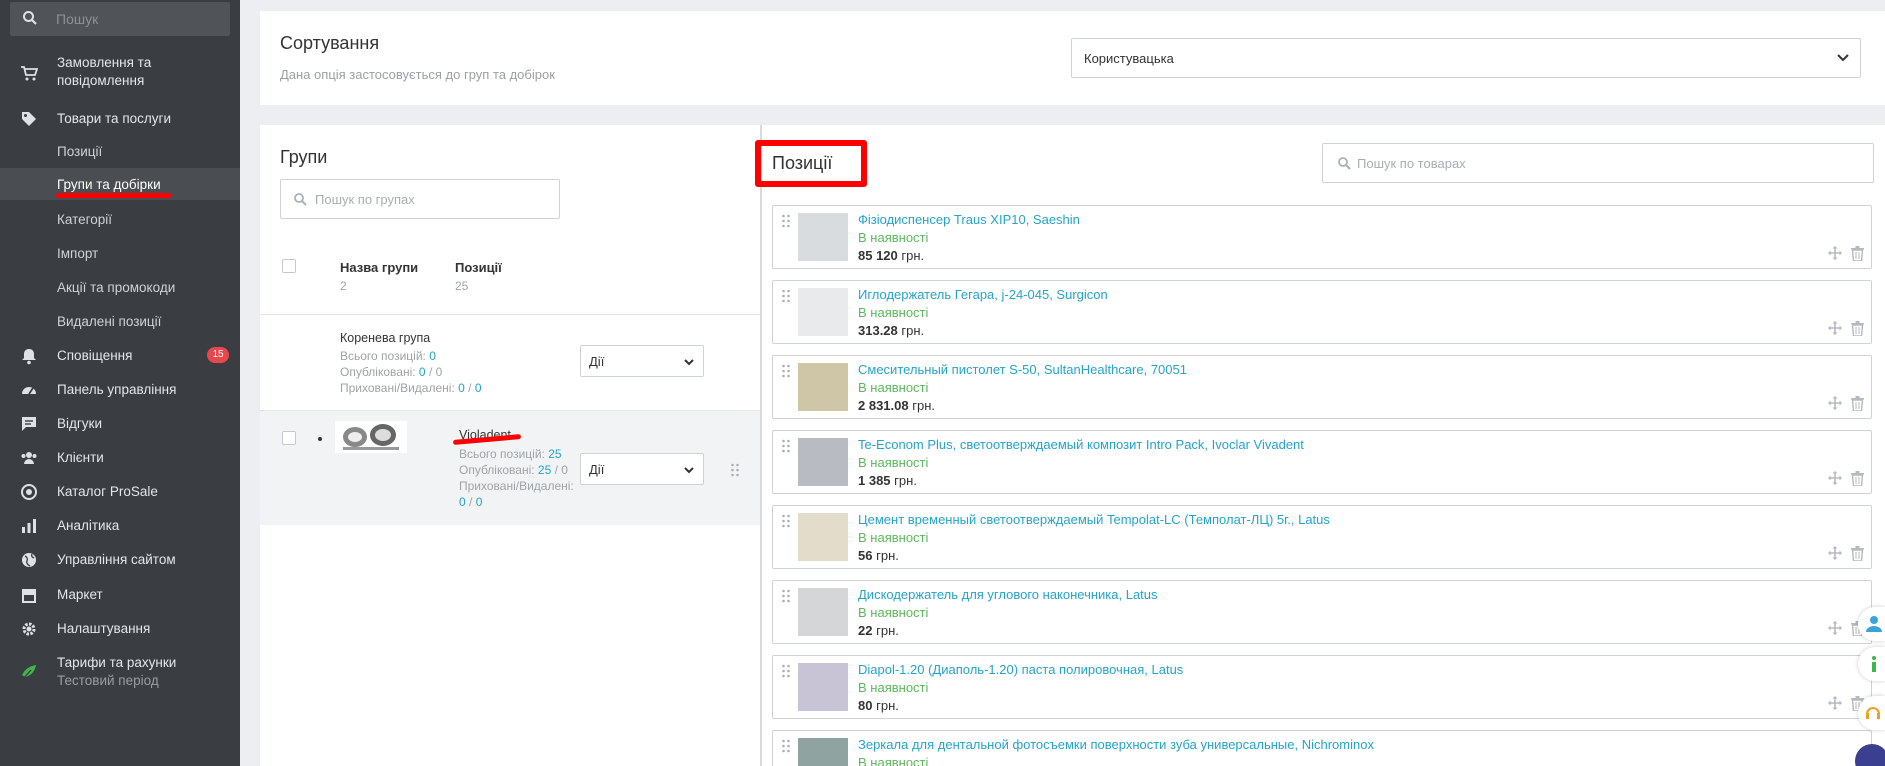  Describe the element at coordinates (29, 672) in the screenshot. I see `leaf-logo-icon` at that location.